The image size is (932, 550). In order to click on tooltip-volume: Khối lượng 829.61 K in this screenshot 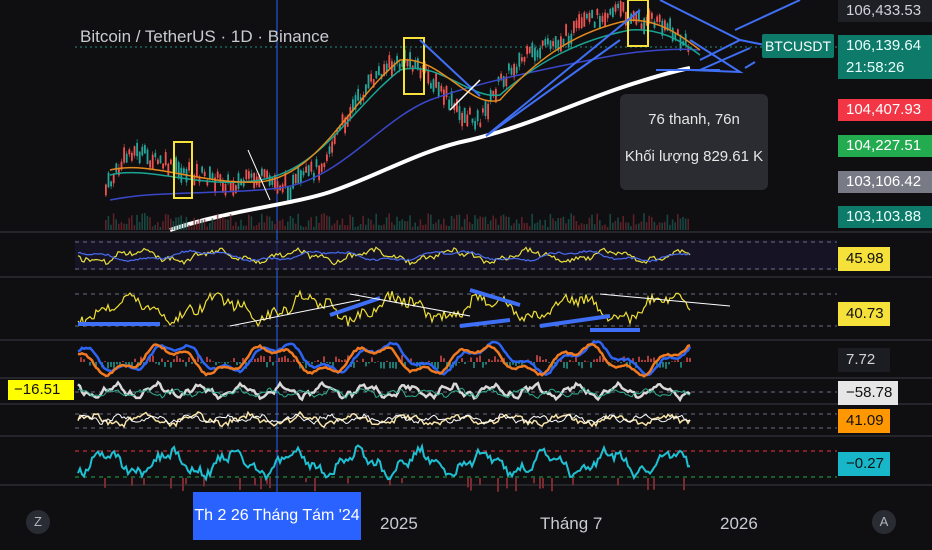, I will do `click(694, 156)`.